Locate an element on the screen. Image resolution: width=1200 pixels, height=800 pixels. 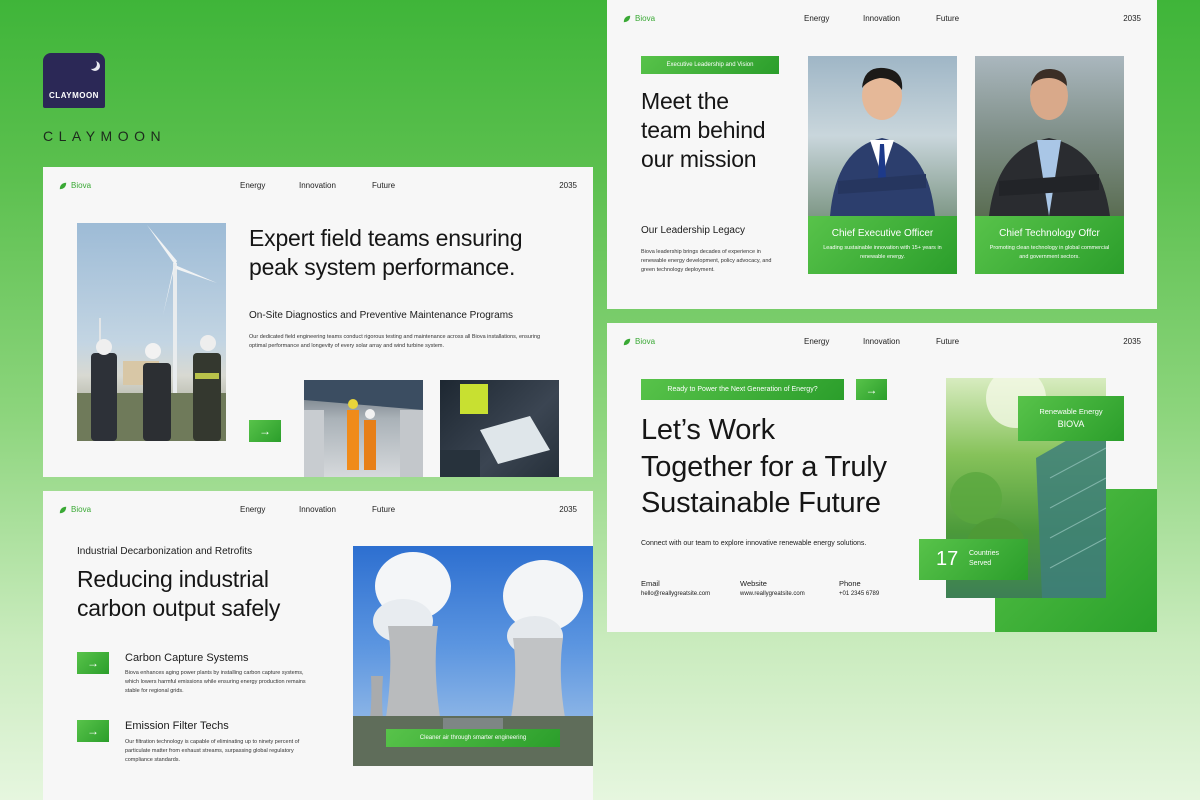
contact-website-label: Website is located at coordinates (753, 583).